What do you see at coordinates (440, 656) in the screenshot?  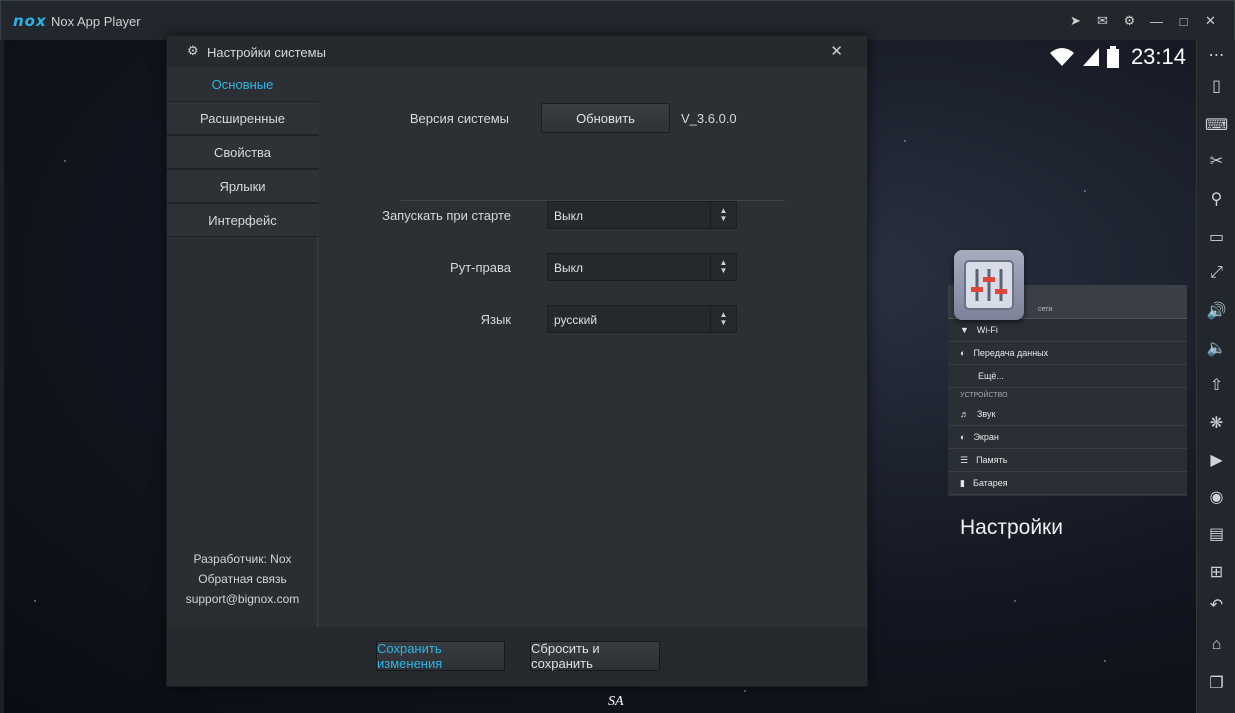 I see `save-changes-button: Сохранить изменения` at bounding box center [440, 656].